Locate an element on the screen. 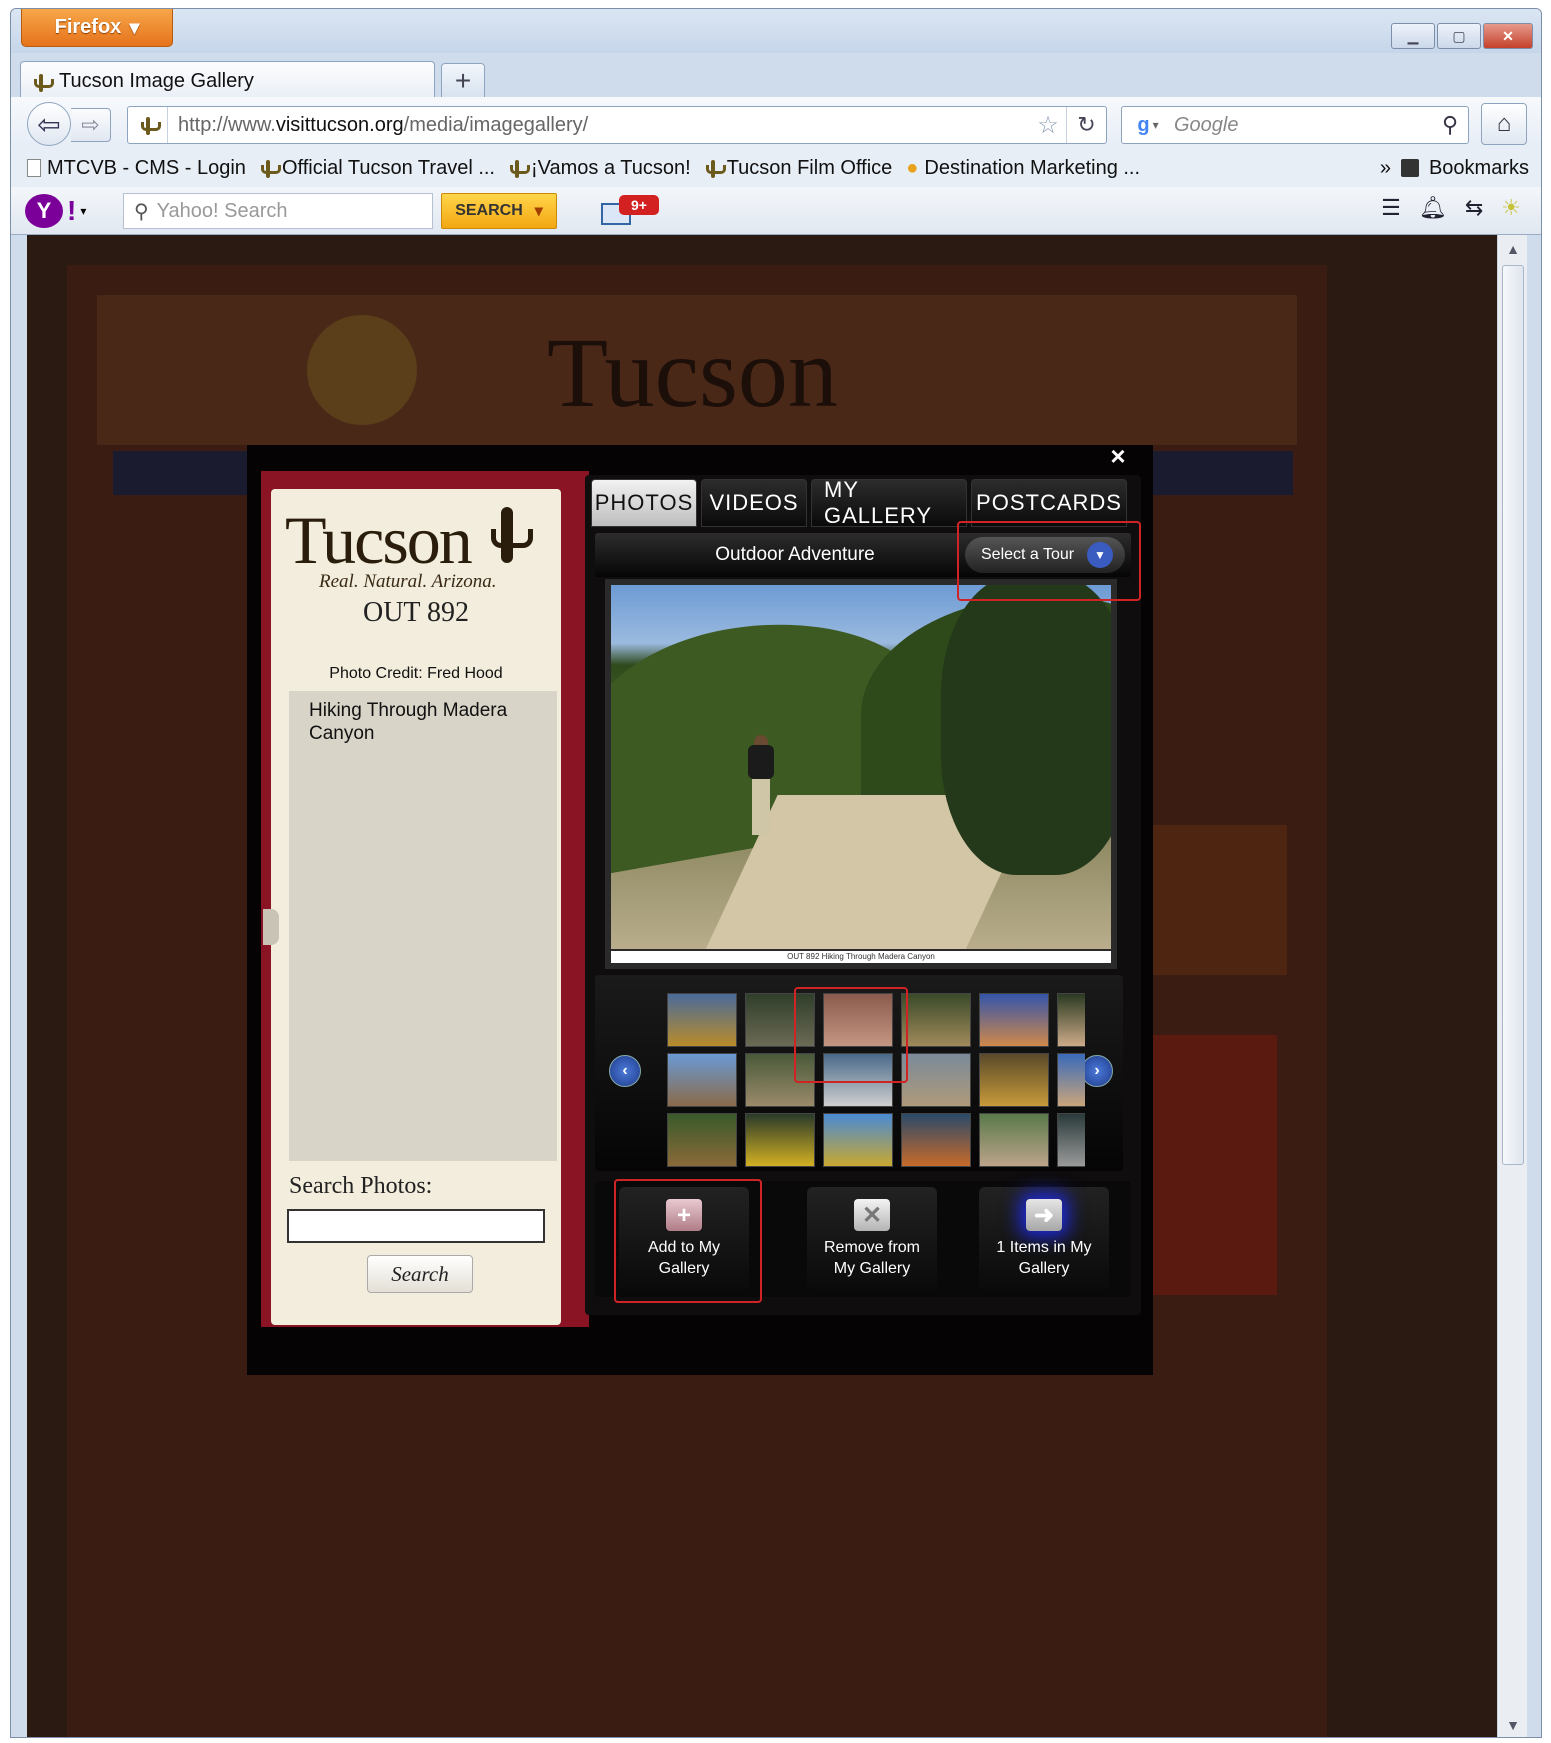 The image size is (1551, 1743). yahoo-search-input: ⚲ Yahoo! Search is located at coordinates (278, 211).